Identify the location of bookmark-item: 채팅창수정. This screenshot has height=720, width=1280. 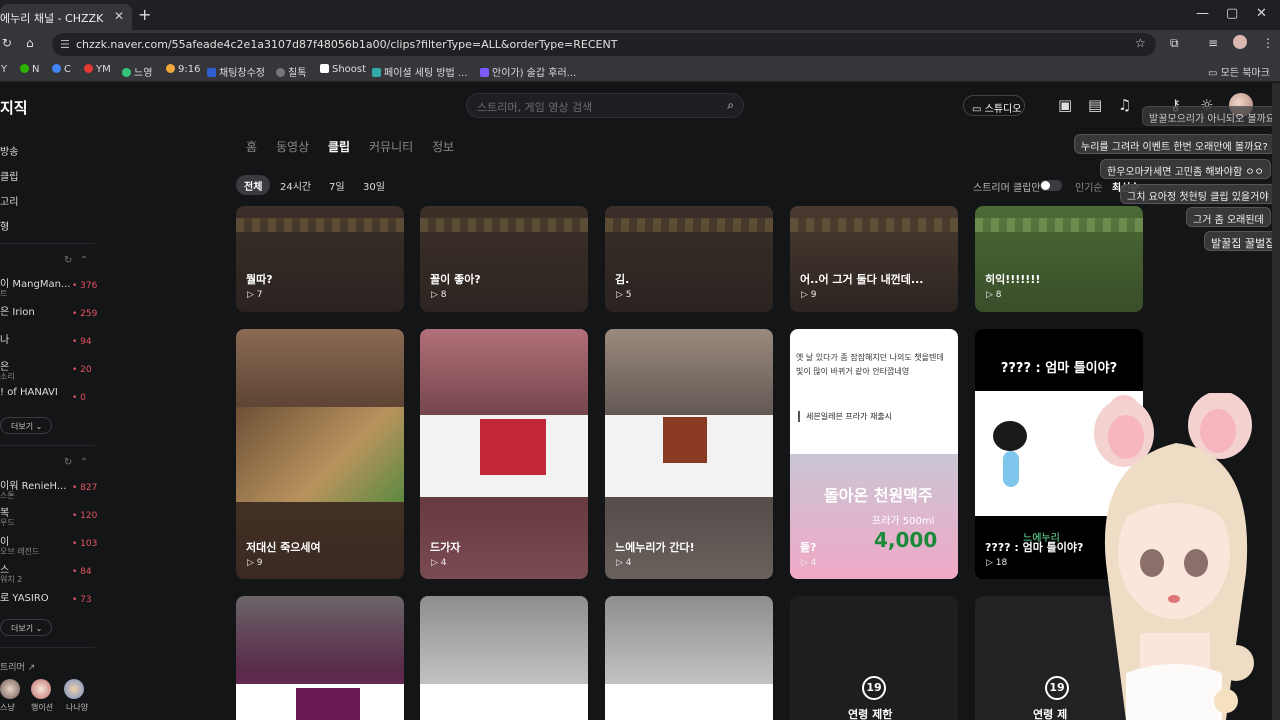
(236, 71).